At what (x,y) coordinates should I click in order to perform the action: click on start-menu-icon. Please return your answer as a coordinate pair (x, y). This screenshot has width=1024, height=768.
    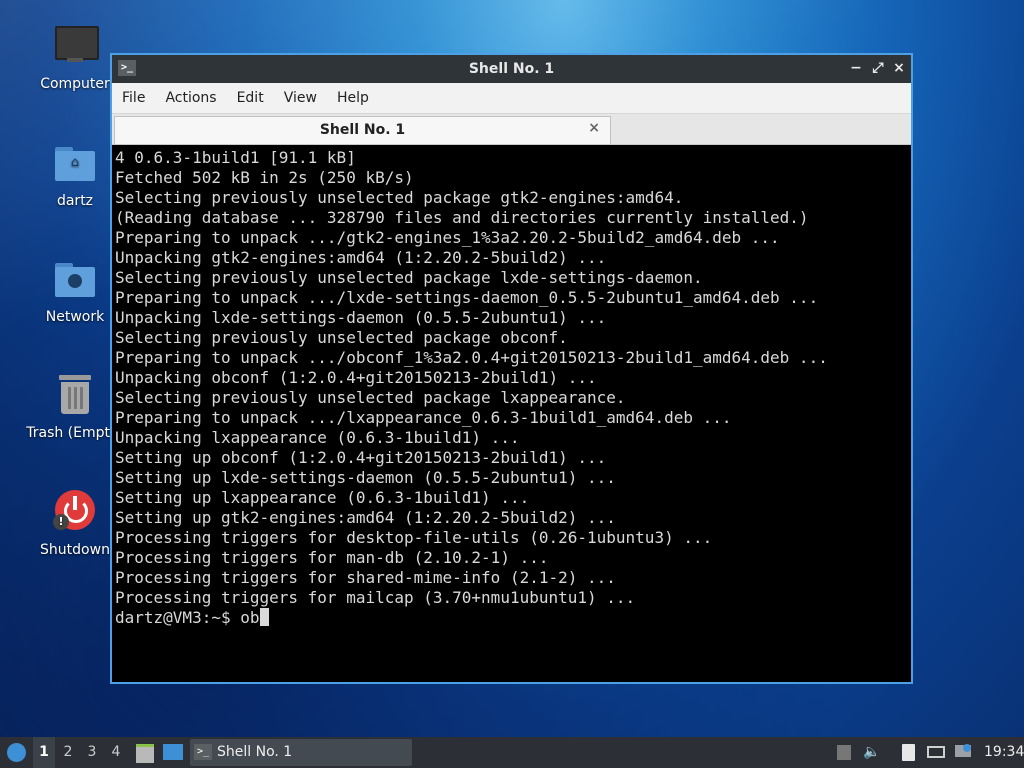
    Looking at the image, I should click on (16, 752).